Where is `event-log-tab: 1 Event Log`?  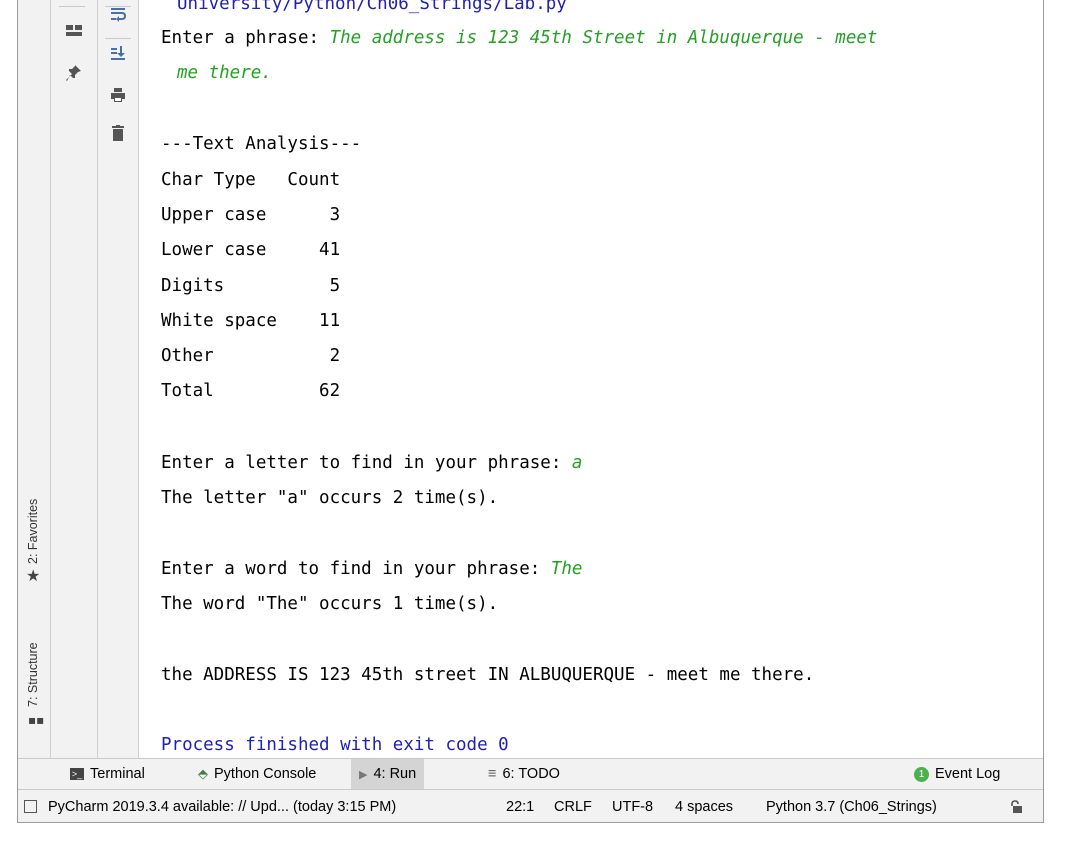
event-log-tab: 1 Event Log is located at coordinates (957, 774).